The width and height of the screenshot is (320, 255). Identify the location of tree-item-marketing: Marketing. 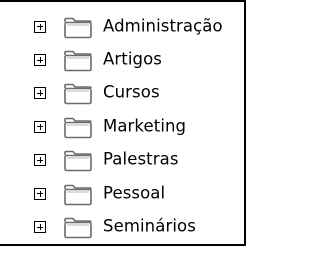
(122, 127).